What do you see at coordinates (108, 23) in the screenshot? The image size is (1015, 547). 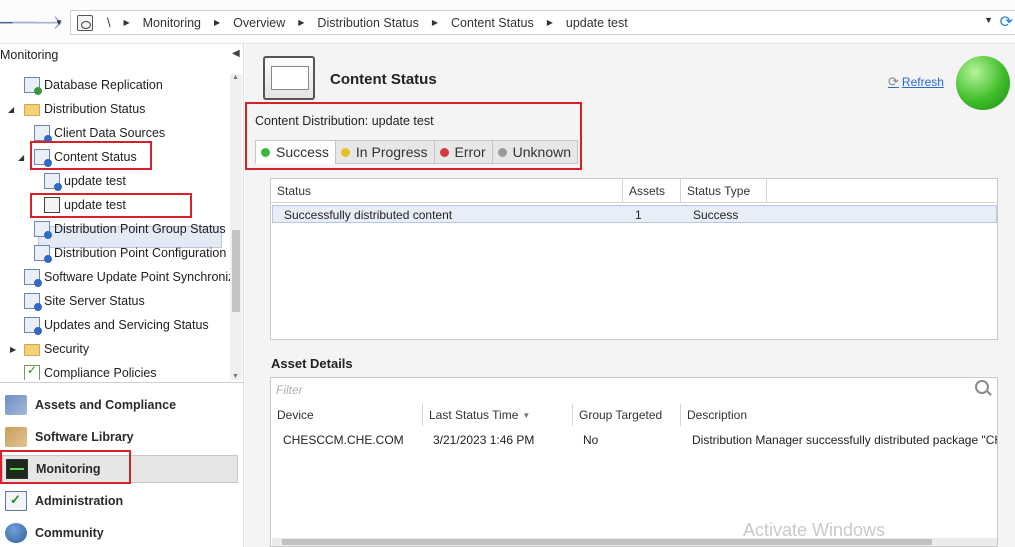 I see `breadcrumb-root: \` at bounding box center [108, 23].